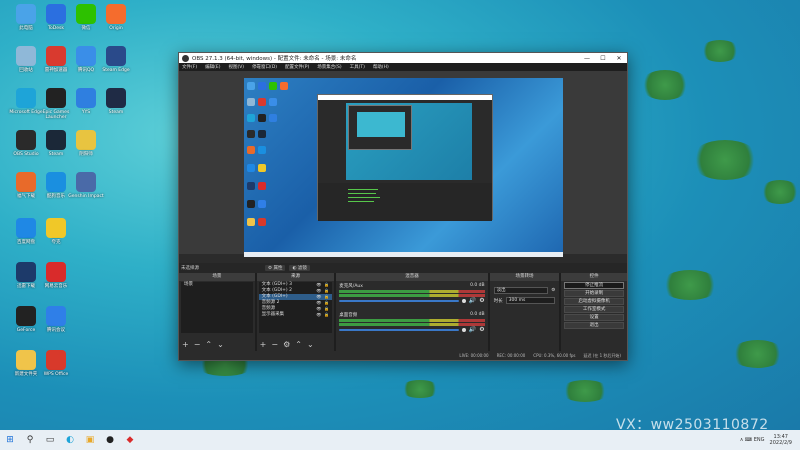  I want to click on scenes-list: 场景, so click(217, 307).